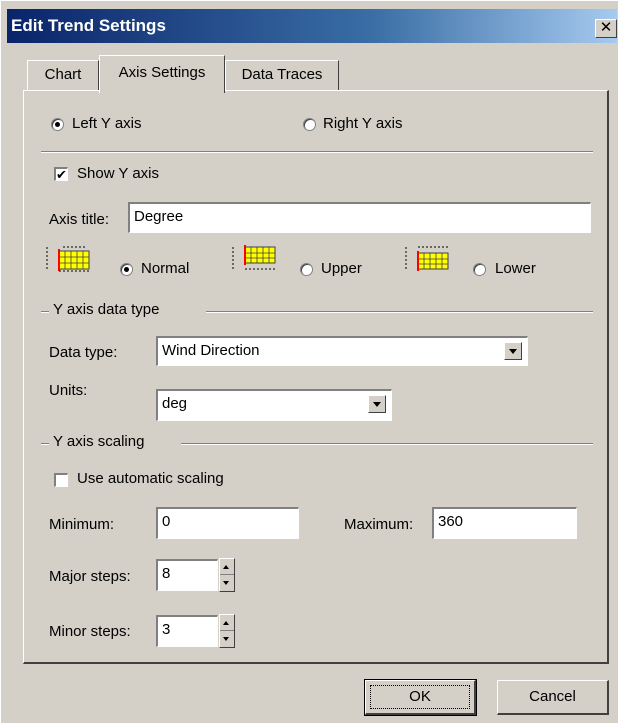 The width and height of the screenshot is (618, 723). I want to click on minor-steps-spinner, so click(227, 631).